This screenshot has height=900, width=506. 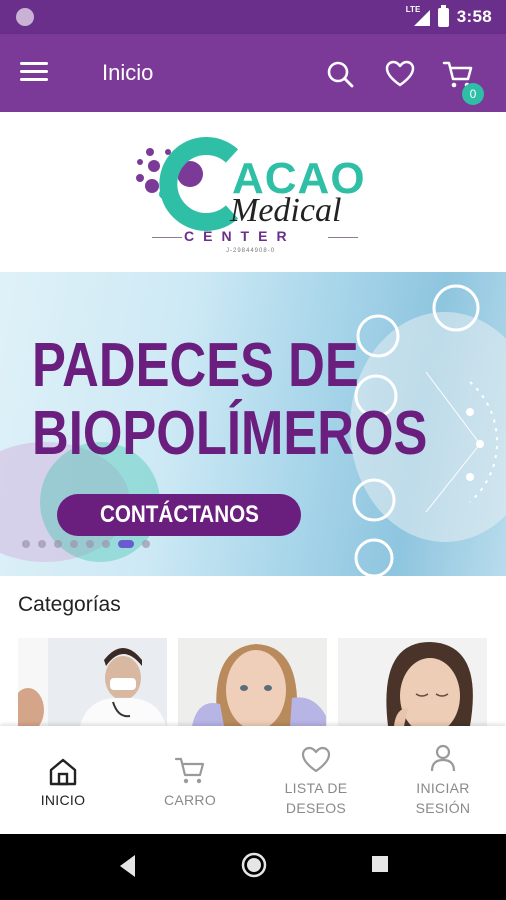 What do you see at coordinates (63, 772) in the screenshot?
I see `home-icon` at bounding box center [63, 772].